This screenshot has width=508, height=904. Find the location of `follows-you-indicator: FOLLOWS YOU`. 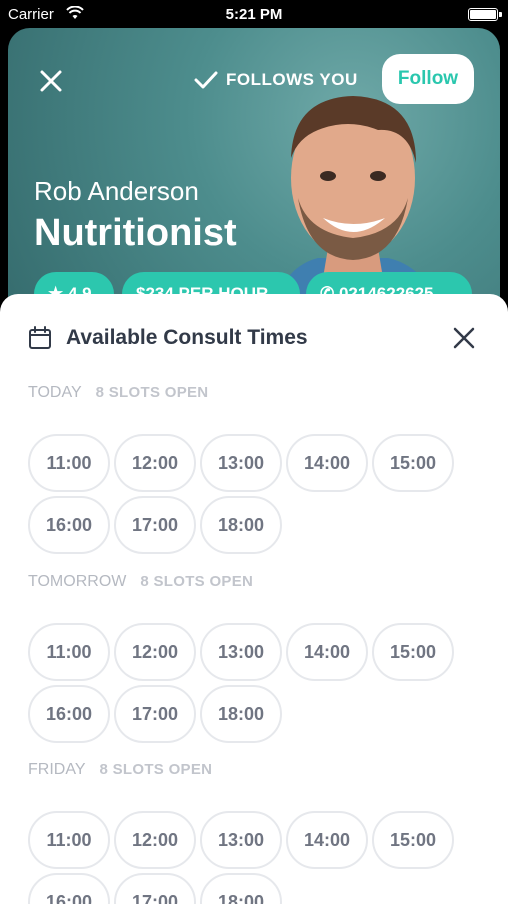

follows-you-indicator: FOLLOWS YOU is located at coordinates (276, 80).